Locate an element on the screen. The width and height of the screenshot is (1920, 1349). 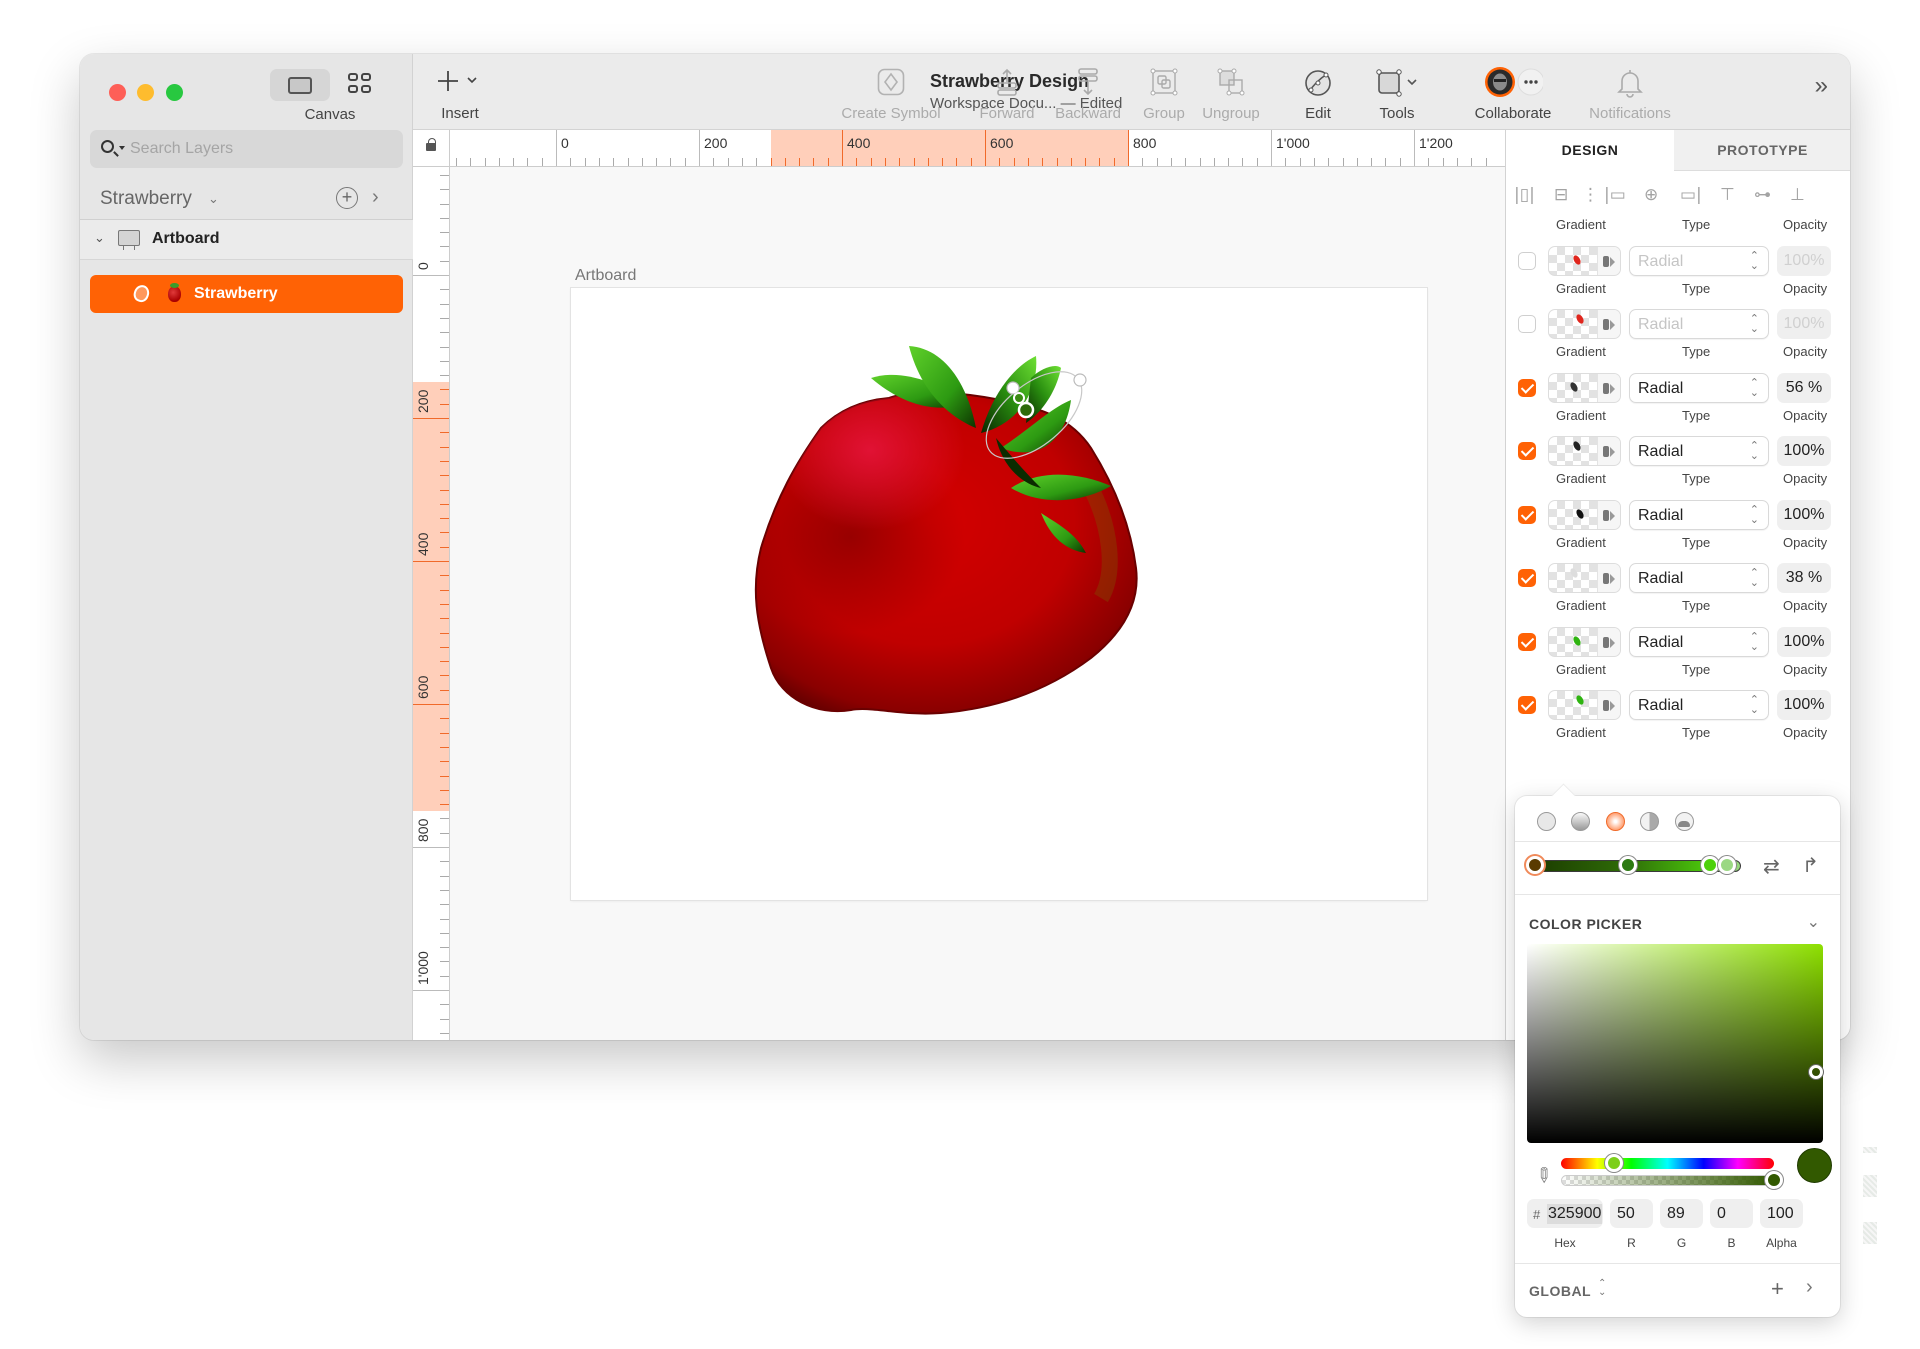
green-input: 89 is located at coordinates (1681, 1213).